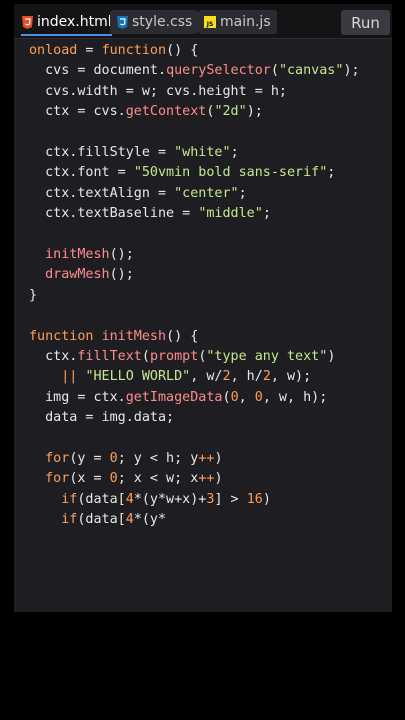 The width and height of the screenshot is (405, 720). I want to click on code-line: img = ctx.getImageData(0, 0, w, h);, so click(178, 397).